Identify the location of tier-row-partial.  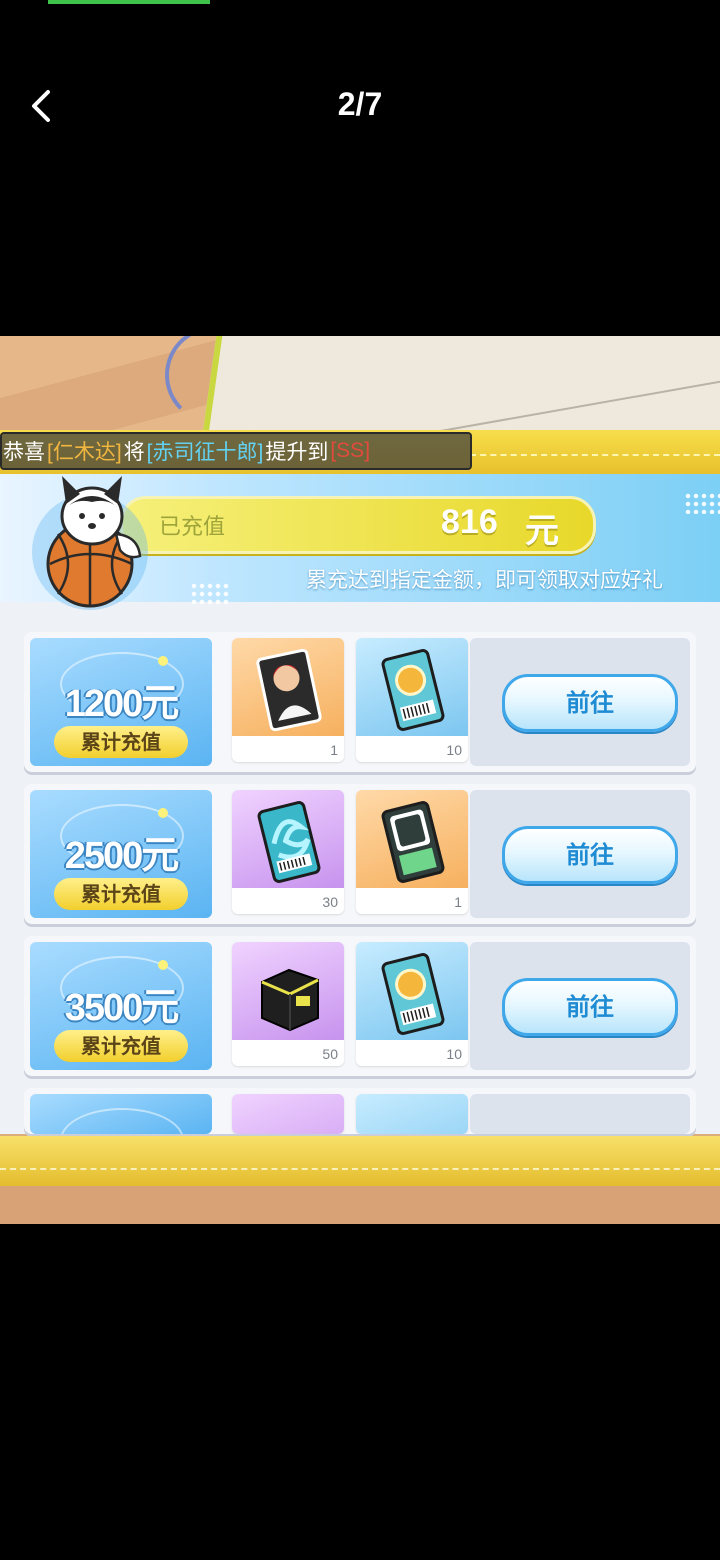
(360, 1111).